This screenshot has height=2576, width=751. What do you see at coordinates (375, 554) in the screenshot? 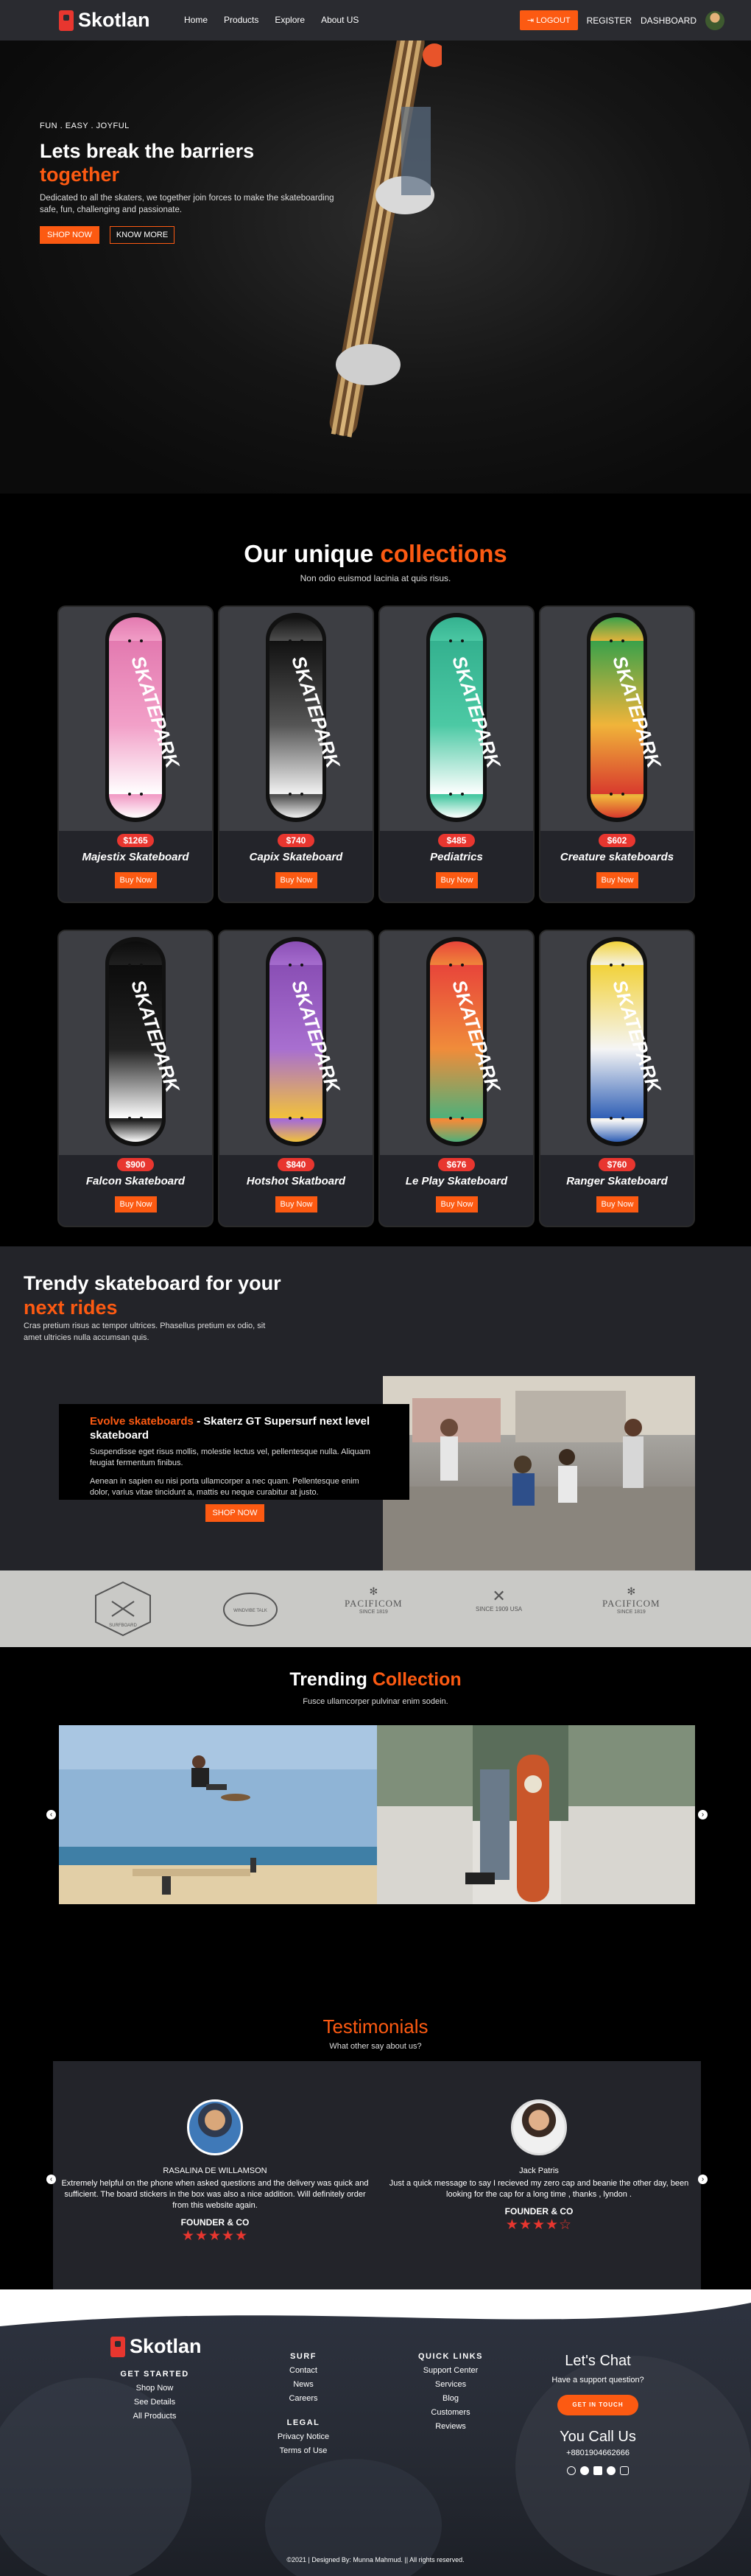
I see `collections-title: Our unique collections` at bounding box center [375, 554].